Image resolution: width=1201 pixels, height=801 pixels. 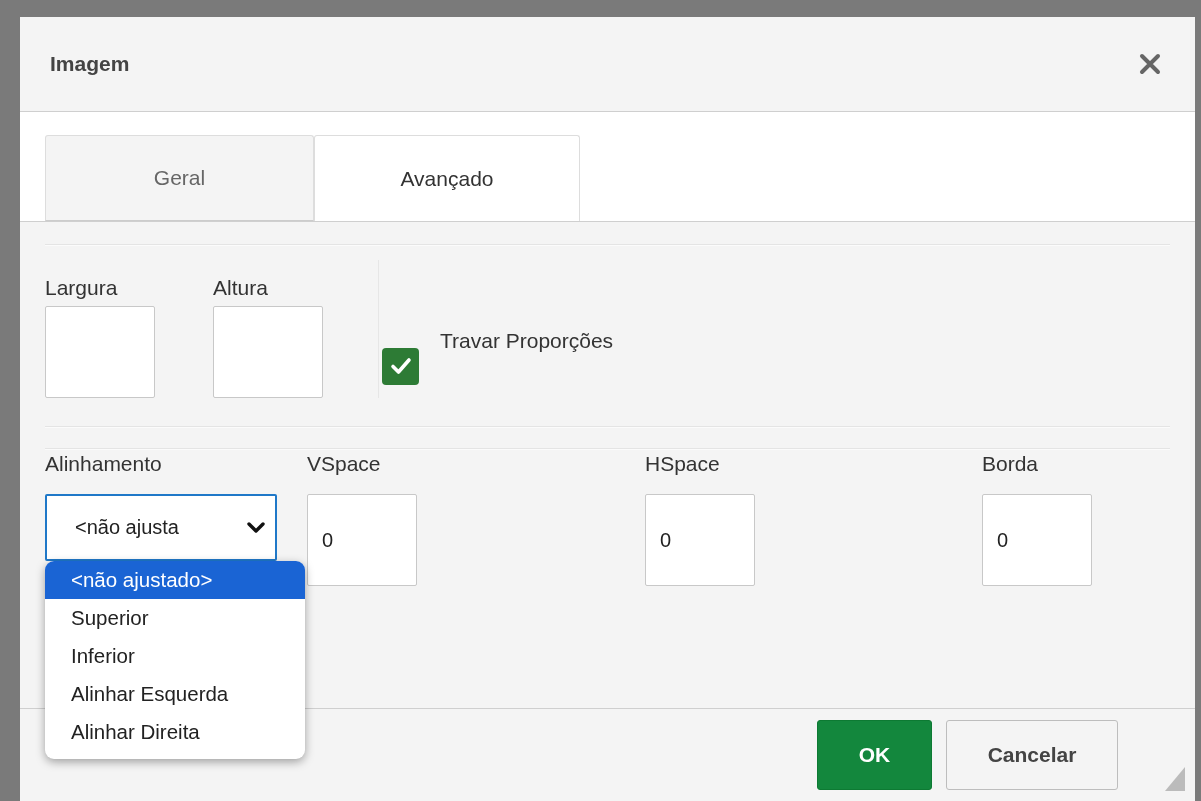 What do you see at coordinates (400, 366) in the screenshot?
I see `checkbox` at bounding box center [400, 366].